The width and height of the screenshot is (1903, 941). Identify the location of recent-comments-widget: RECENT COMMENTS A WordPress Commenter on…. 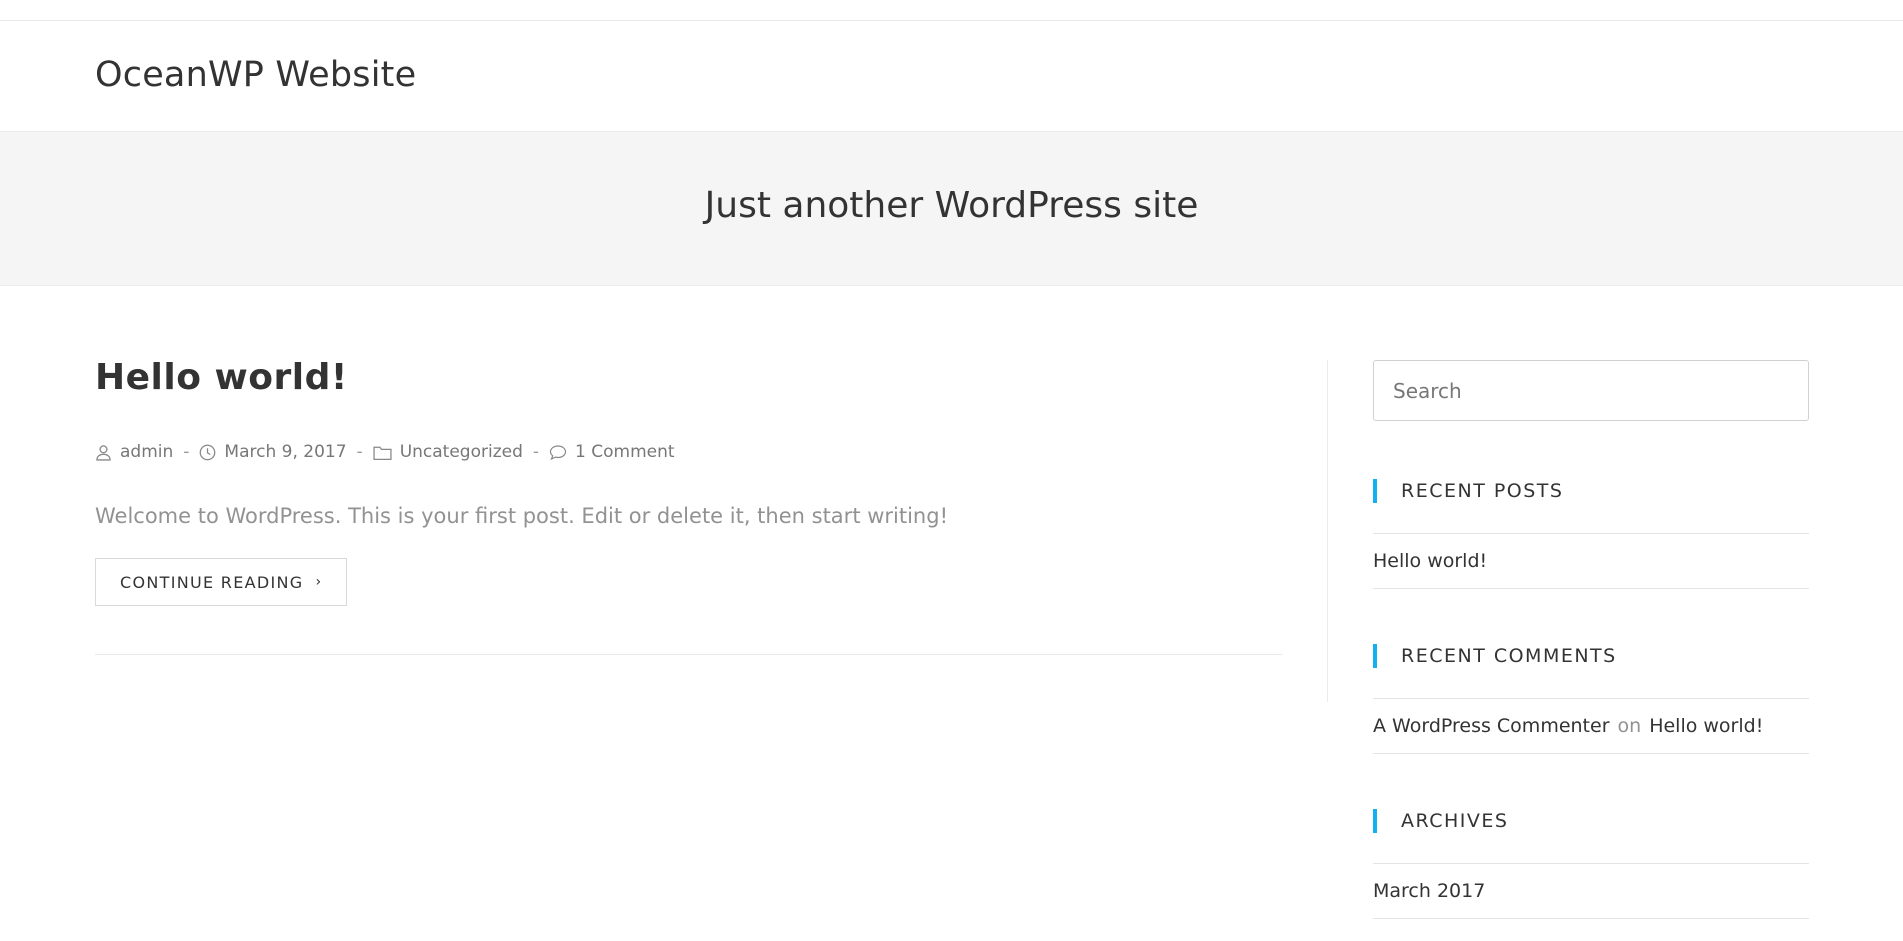
(1591, 699).